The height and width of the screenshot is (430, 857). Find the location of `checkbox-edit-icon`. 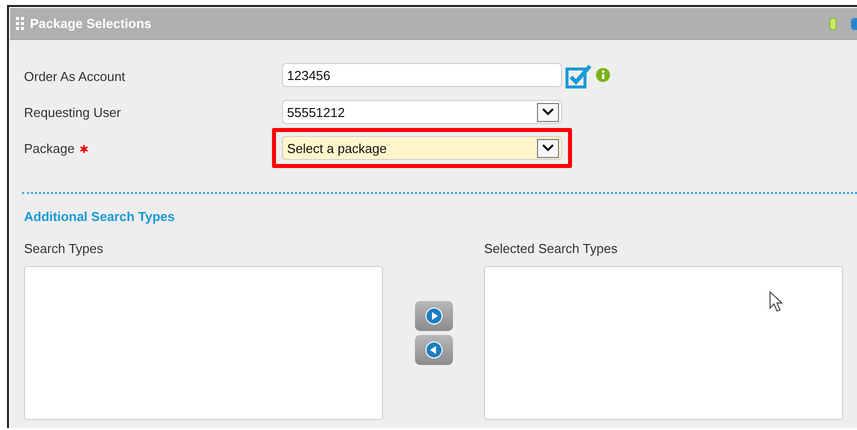

checkbox-edit-icon is located at coordinates (579, 76).